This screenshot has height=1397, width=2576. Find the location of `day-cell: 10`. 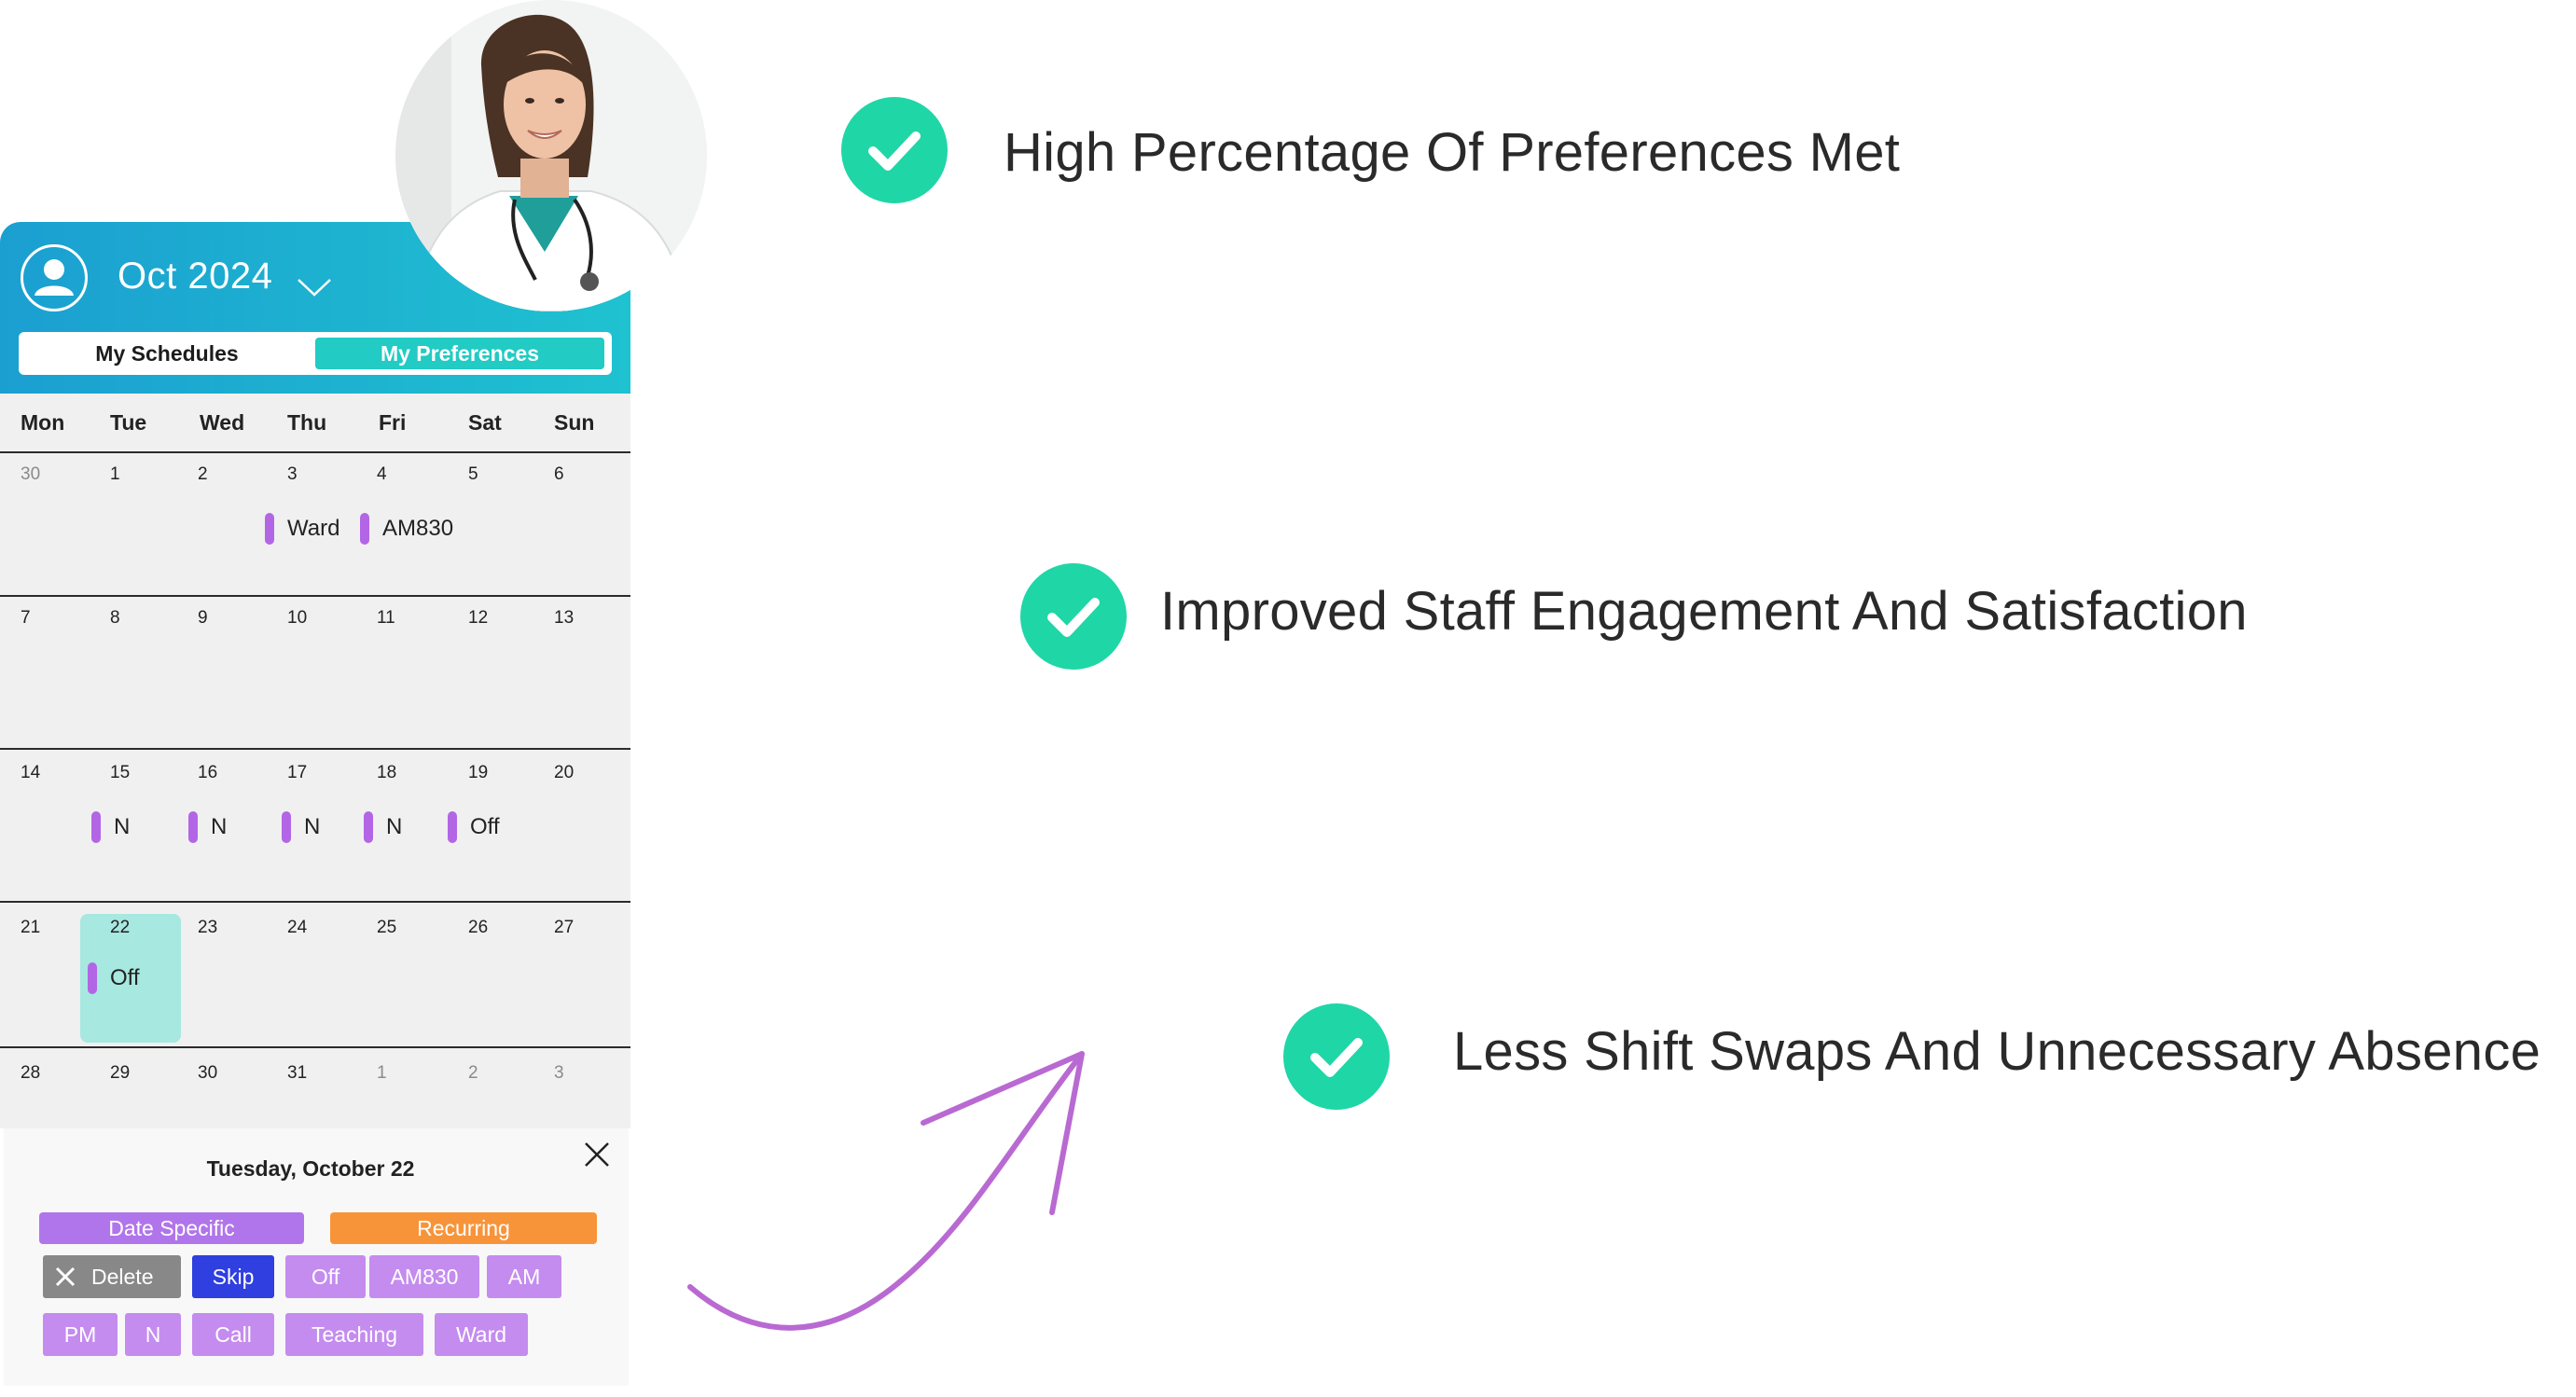

day-cell: 10 is located at coordinates (297, 618).